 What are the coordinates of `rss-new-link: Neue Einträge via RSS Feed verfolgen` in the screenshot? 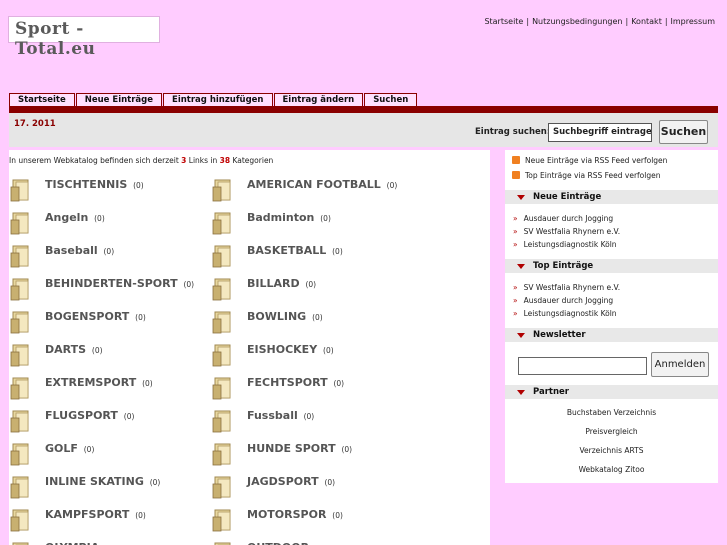 It's located at (589, 160).